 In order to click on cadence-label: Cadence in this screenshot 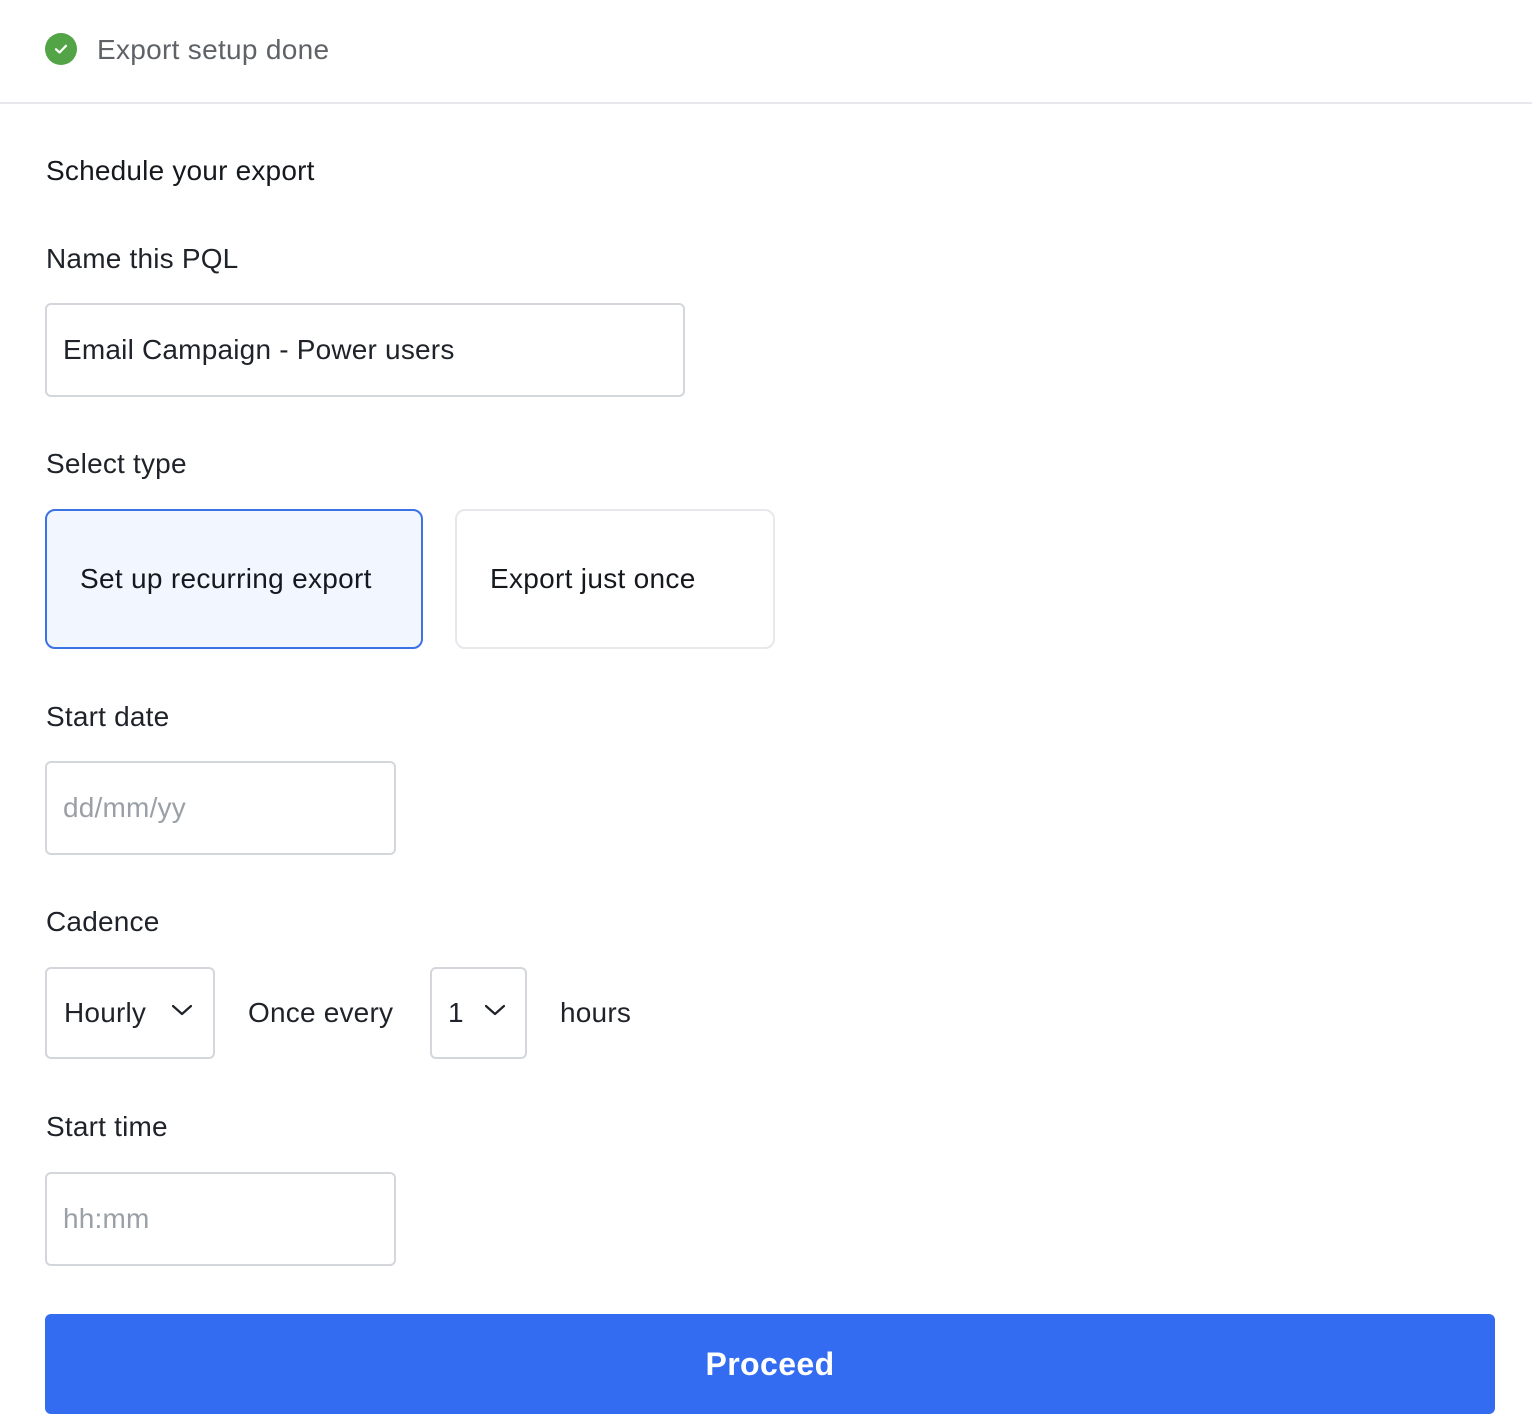, I will do `click(103, 921)`.